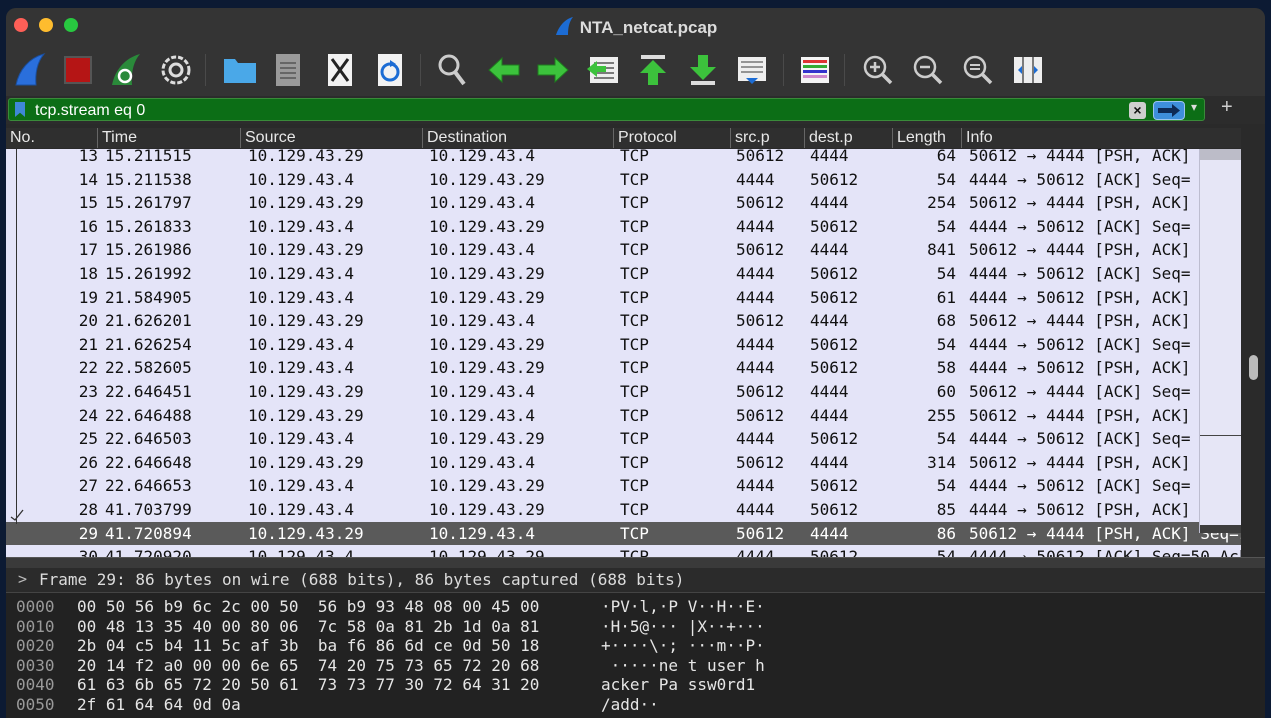 The width and height of the screenshot is (1271, 718). Describe the element at coordinates (834, 297) in the screenshot. I see `packet-dport: 50612` at that location.